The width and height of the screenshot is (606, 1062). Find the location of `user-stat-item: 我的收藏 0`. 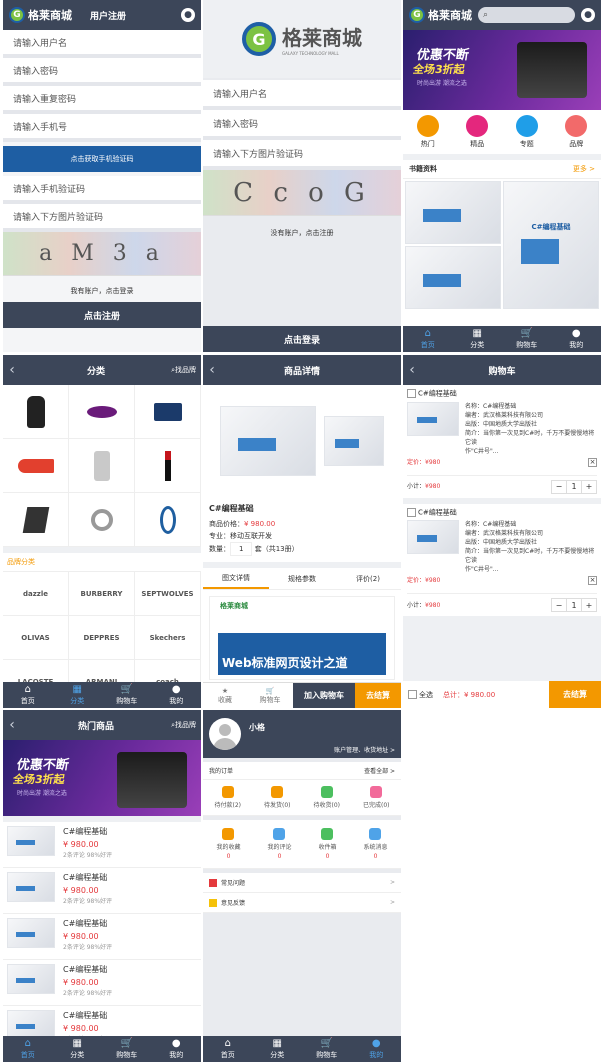

user-stat-item: 我的收藏 0 is located at coordinates (228, 844).